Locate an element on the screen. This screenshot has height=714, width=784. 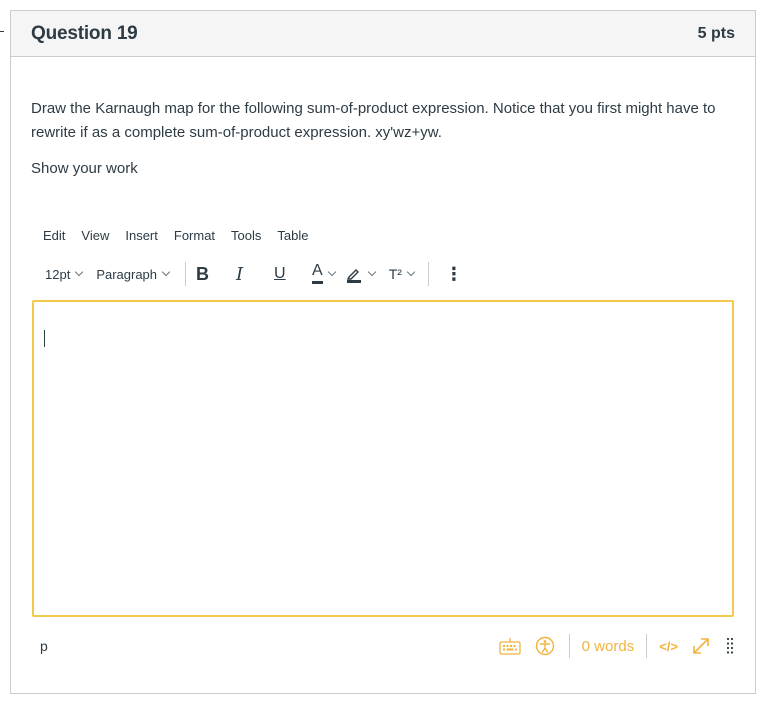
menu-edit: Edit is located at coordinates (54, 238).